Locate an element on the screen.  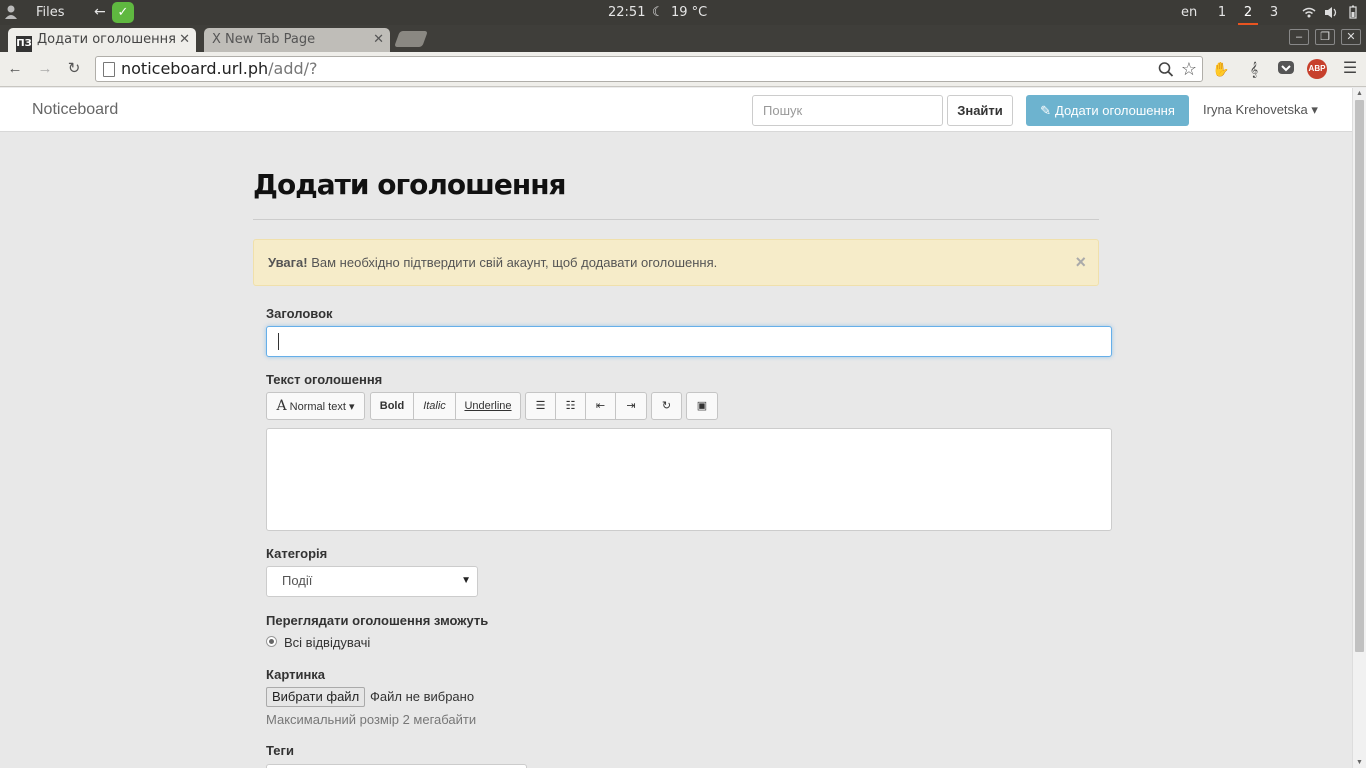
tab-title: X New Tab Page is located at coordinates (264, 39).